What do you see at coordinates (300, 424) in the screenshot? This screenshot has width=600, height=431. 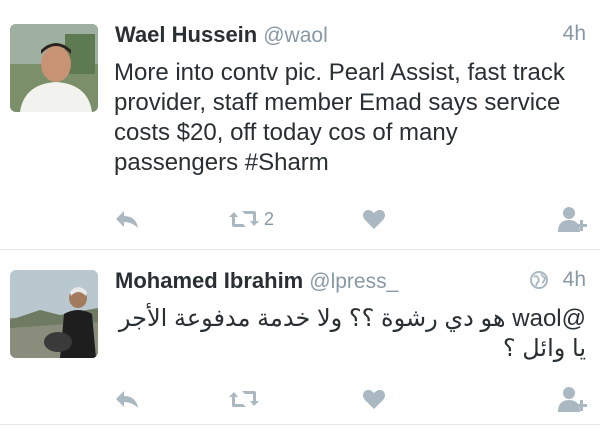 I see `tweet-divider` at bounding box center [300, 424].